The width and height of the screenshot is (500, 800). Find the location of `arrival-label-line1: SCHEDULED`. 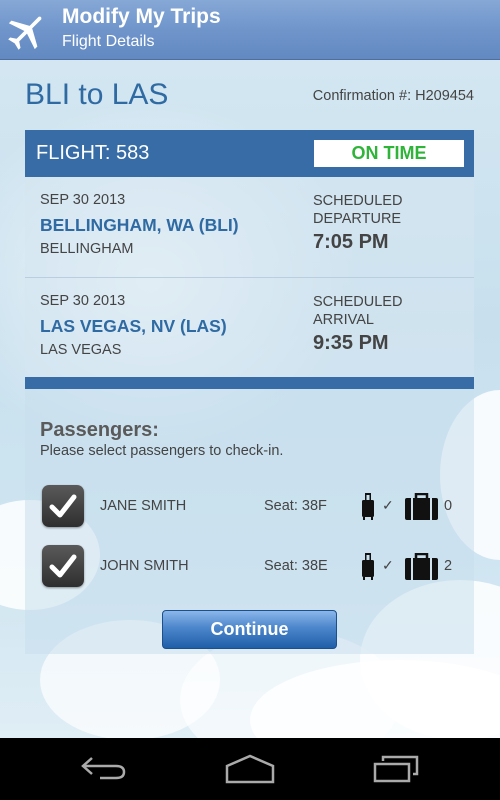

arrival-label-line1: SCHEDULED is located at coordinates (358, 302).